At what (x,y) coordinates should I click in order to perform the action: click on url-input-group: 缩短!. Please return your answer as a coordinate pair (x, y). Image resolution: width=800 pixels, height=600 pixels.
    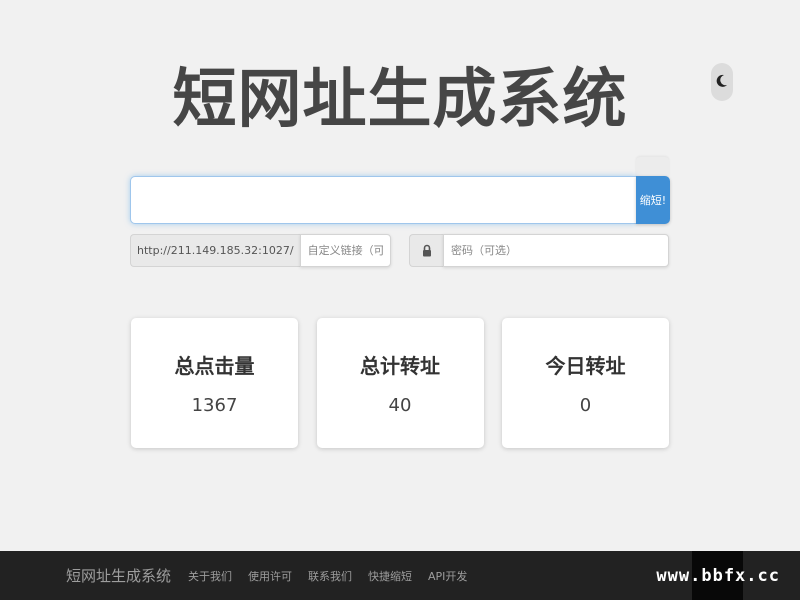
    Looking at the image, I should click on (400, 200).